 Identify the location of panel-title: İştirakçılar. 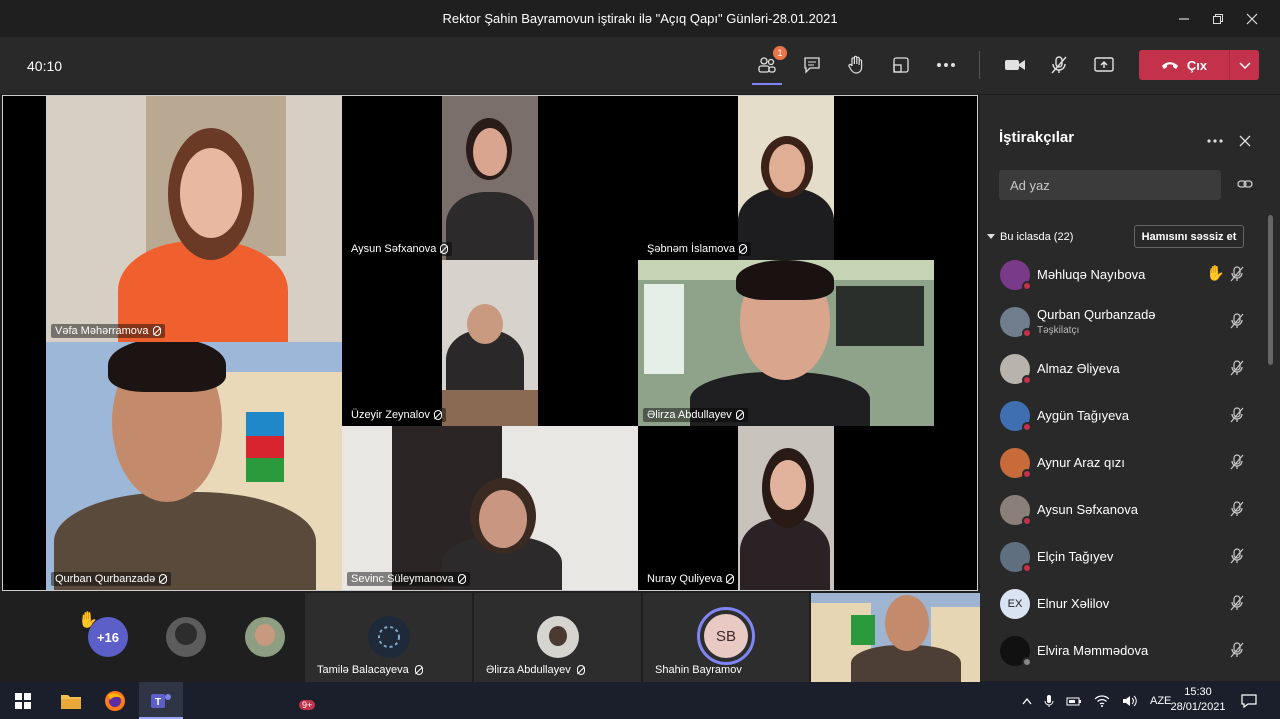
(1037, 137).